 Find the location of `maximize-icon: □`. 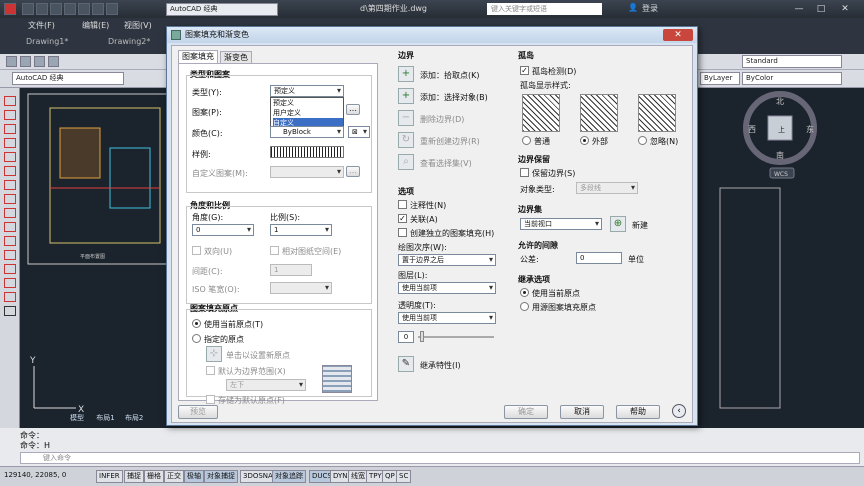

maximize-icon: □ is located at coordinates (821, 9).